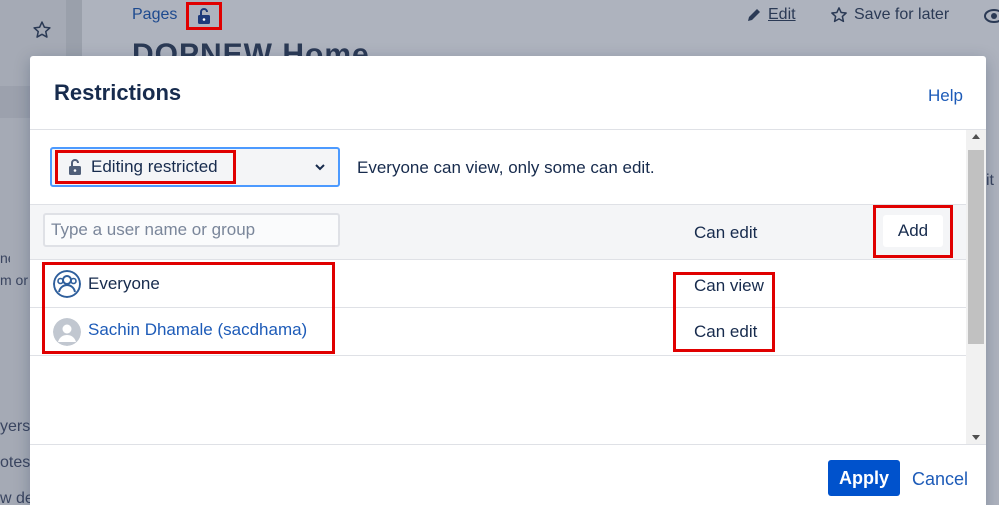 The image size is (999, 505). I want to click on watch-eye-icon, so click(991, 16).